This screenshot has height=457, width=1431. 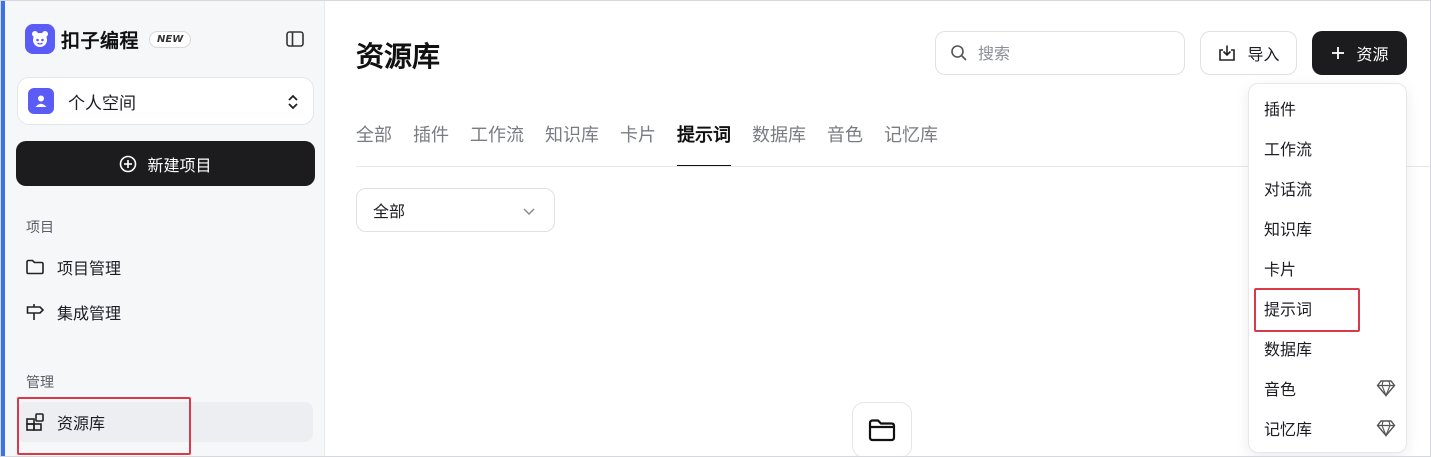 I want to click on empty-state-folder-icon, so click(x=882, y=429).